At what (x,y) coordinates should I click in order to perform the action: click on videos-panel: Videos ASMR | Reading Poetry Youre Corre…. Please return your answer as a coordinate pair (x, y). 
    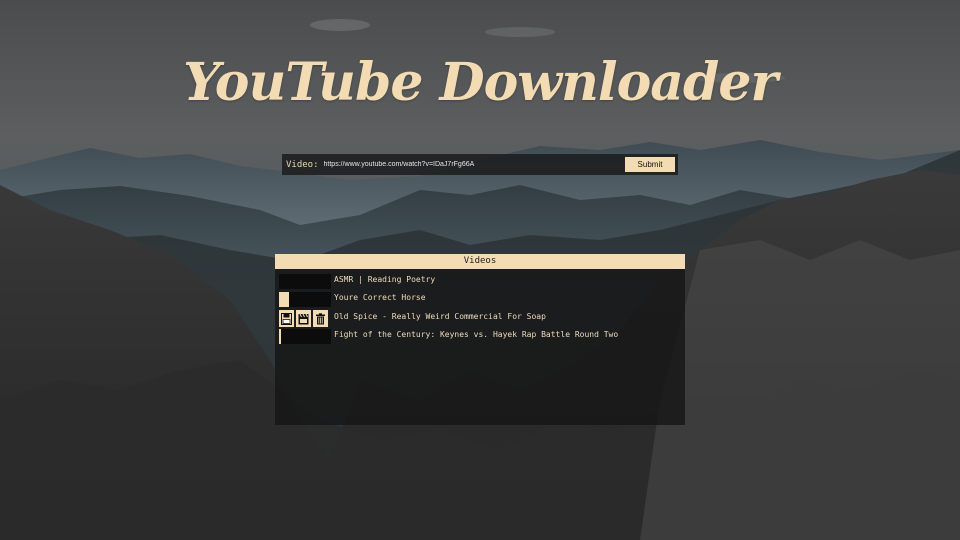
    Looking at the image, I should click on (480, 339).